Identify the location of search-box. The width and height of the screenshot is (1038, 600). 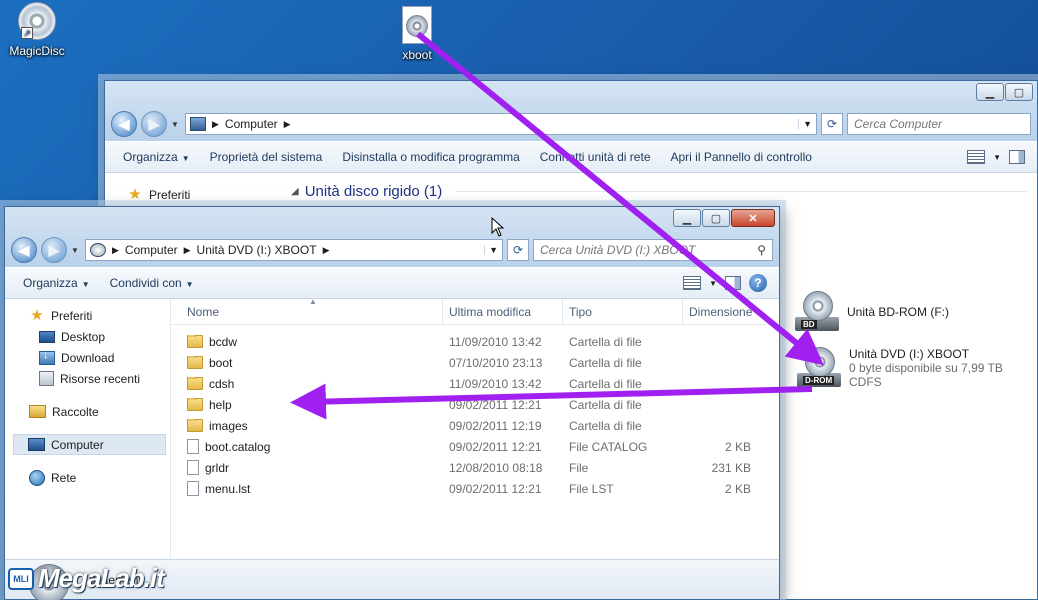
(939, 124).